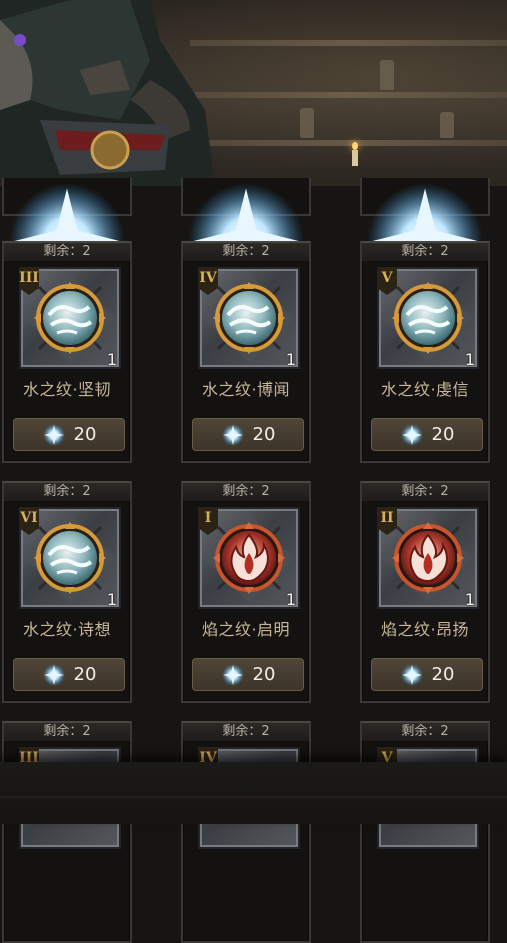  Describe the element at coordinates (428, 318) in the screenshot. I see `item-frame: V 1` at that location.